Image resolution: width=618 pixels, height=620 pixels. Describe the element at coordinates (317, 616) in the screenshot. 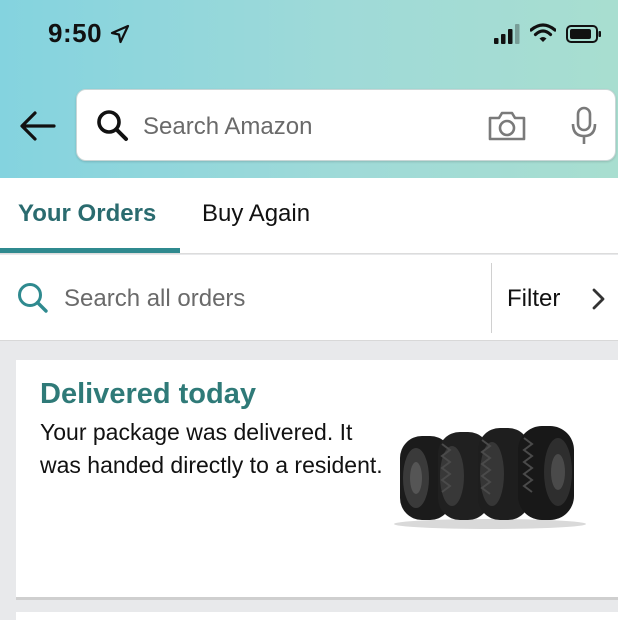

I see `next-order-card` at that location.